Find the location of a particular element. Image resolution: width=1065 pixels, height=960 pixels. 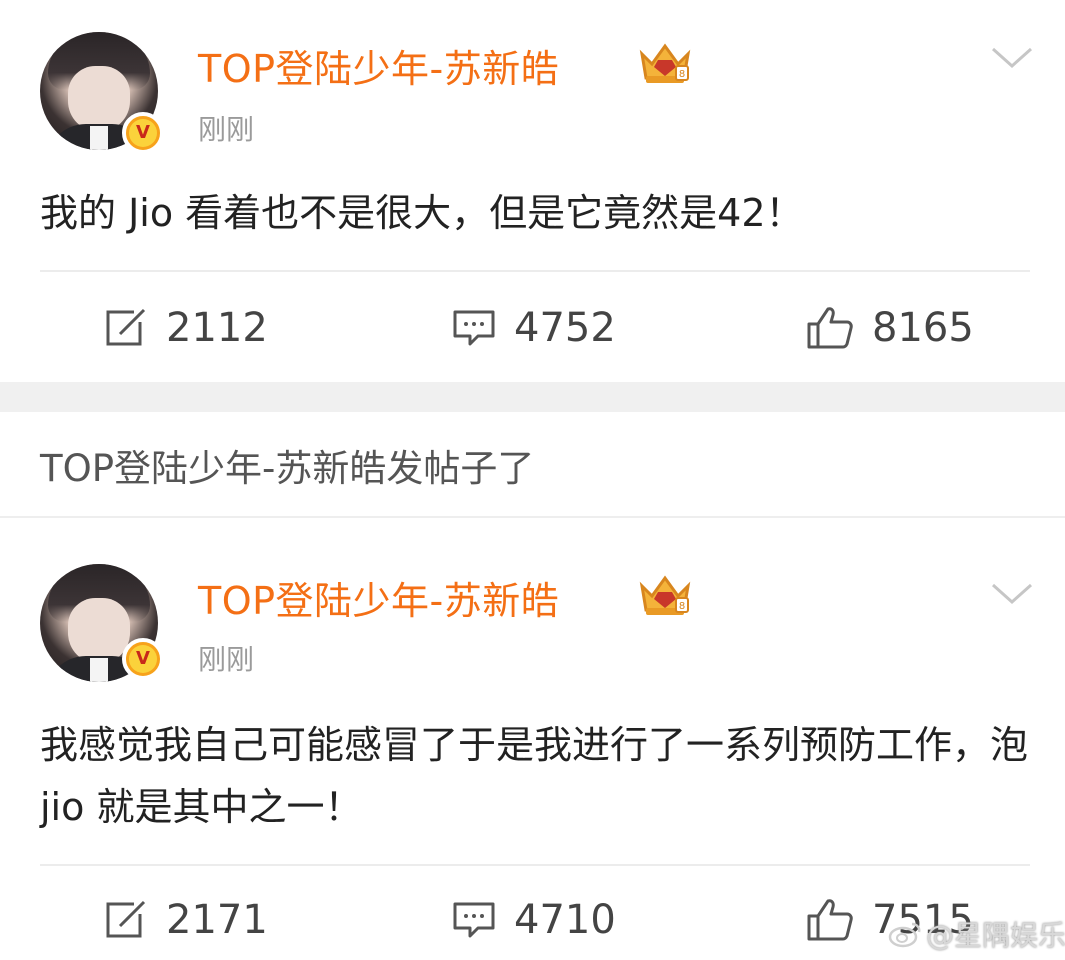

like-count: 8165 is located at coordinates (923, 328).